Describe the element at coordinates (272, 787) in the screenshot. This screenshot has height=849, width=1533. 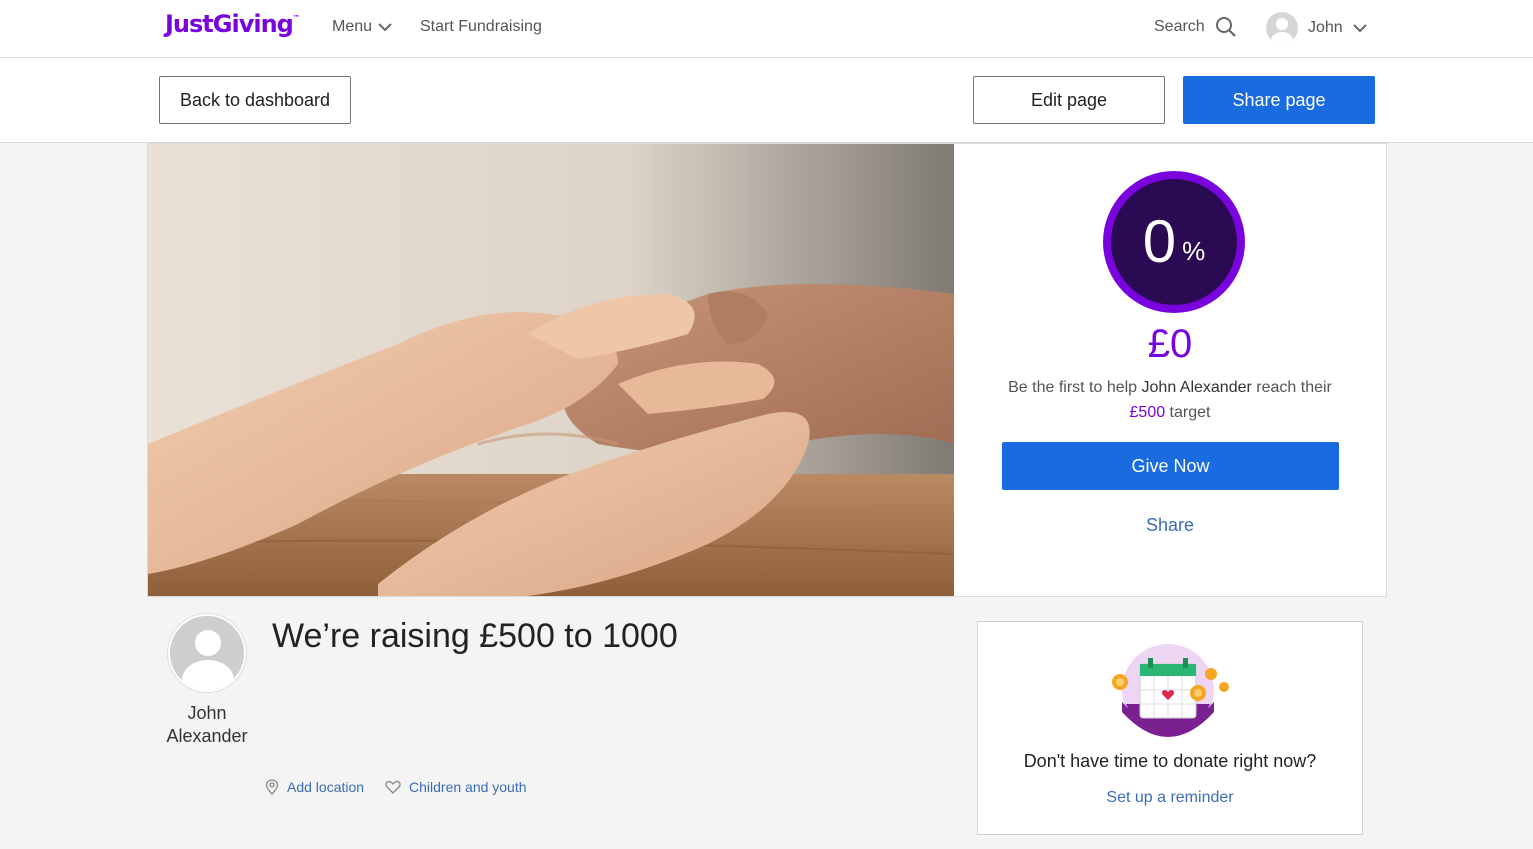
I see `location-pin-icon` at that location.